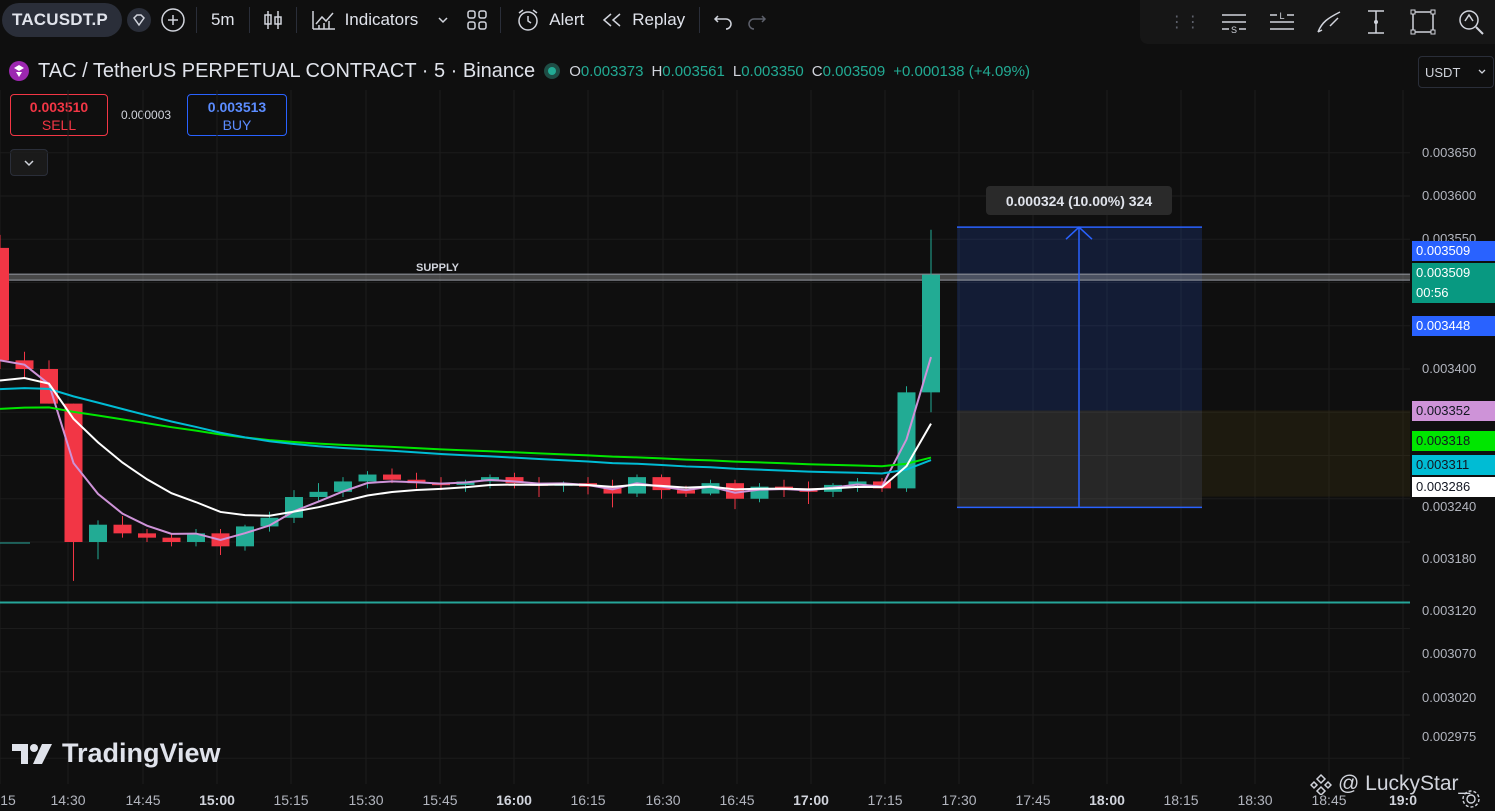 The image size is (1495, 811). I want to click on supply-zone-band, so click(705, 277).